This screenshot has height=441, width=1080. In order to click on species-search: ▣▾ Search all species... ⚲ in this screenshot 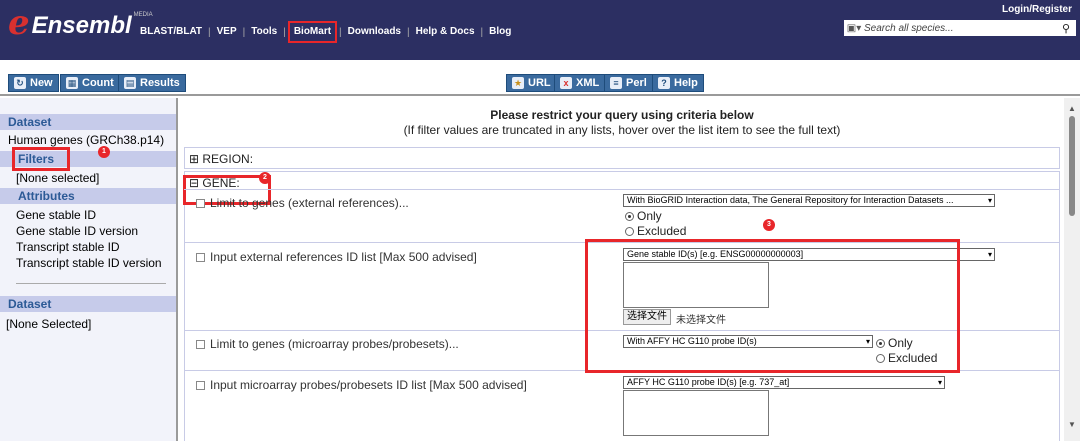, I will do `click(960, 28)`.